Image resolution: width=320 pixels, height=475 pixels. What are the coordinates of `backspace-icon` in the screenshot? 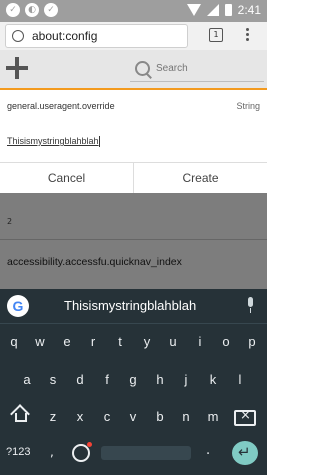 It's located at (245, 417).